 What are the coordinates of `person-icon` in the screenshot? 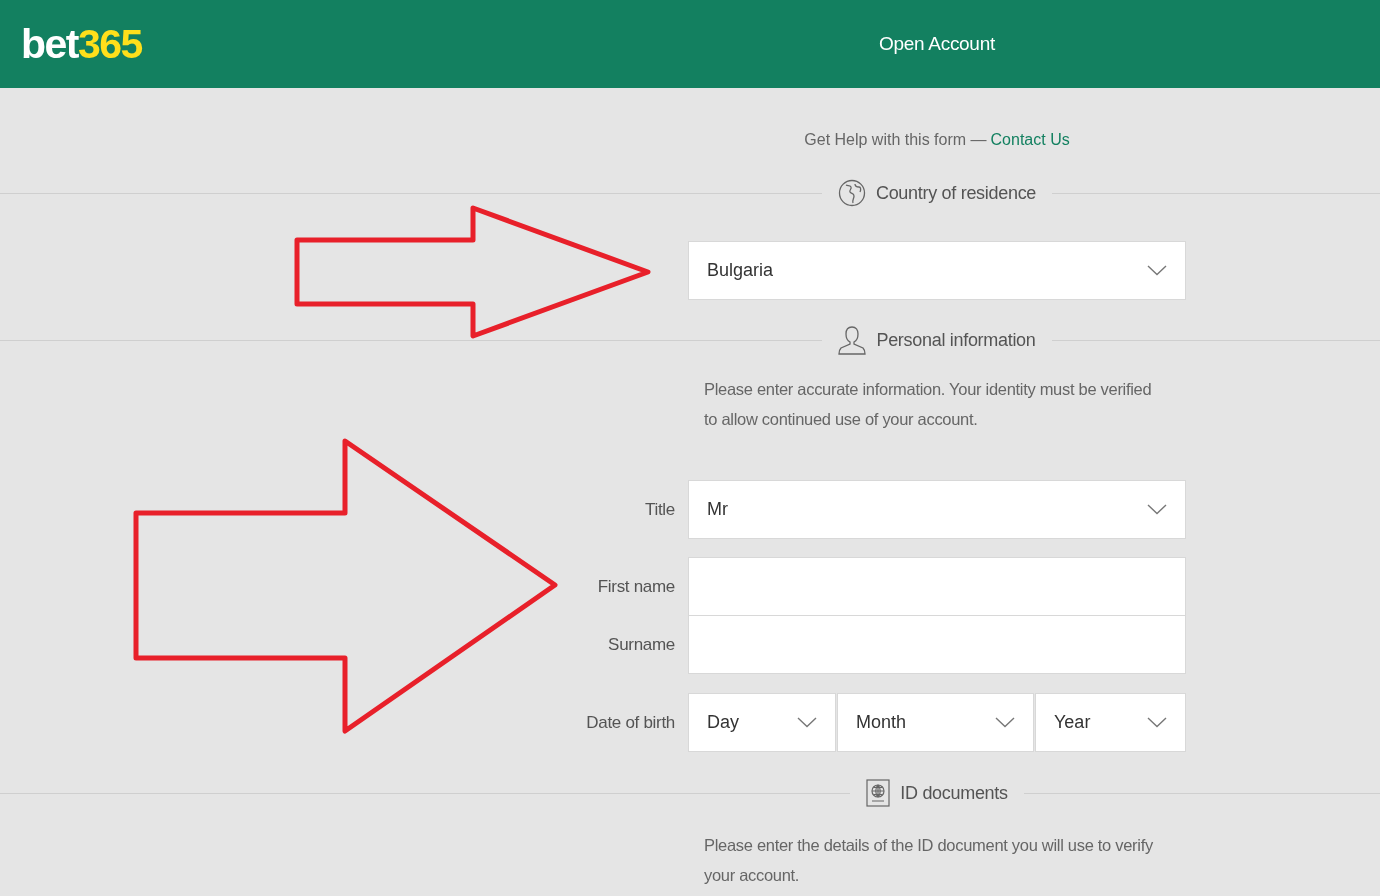 It's located at (852, 340).